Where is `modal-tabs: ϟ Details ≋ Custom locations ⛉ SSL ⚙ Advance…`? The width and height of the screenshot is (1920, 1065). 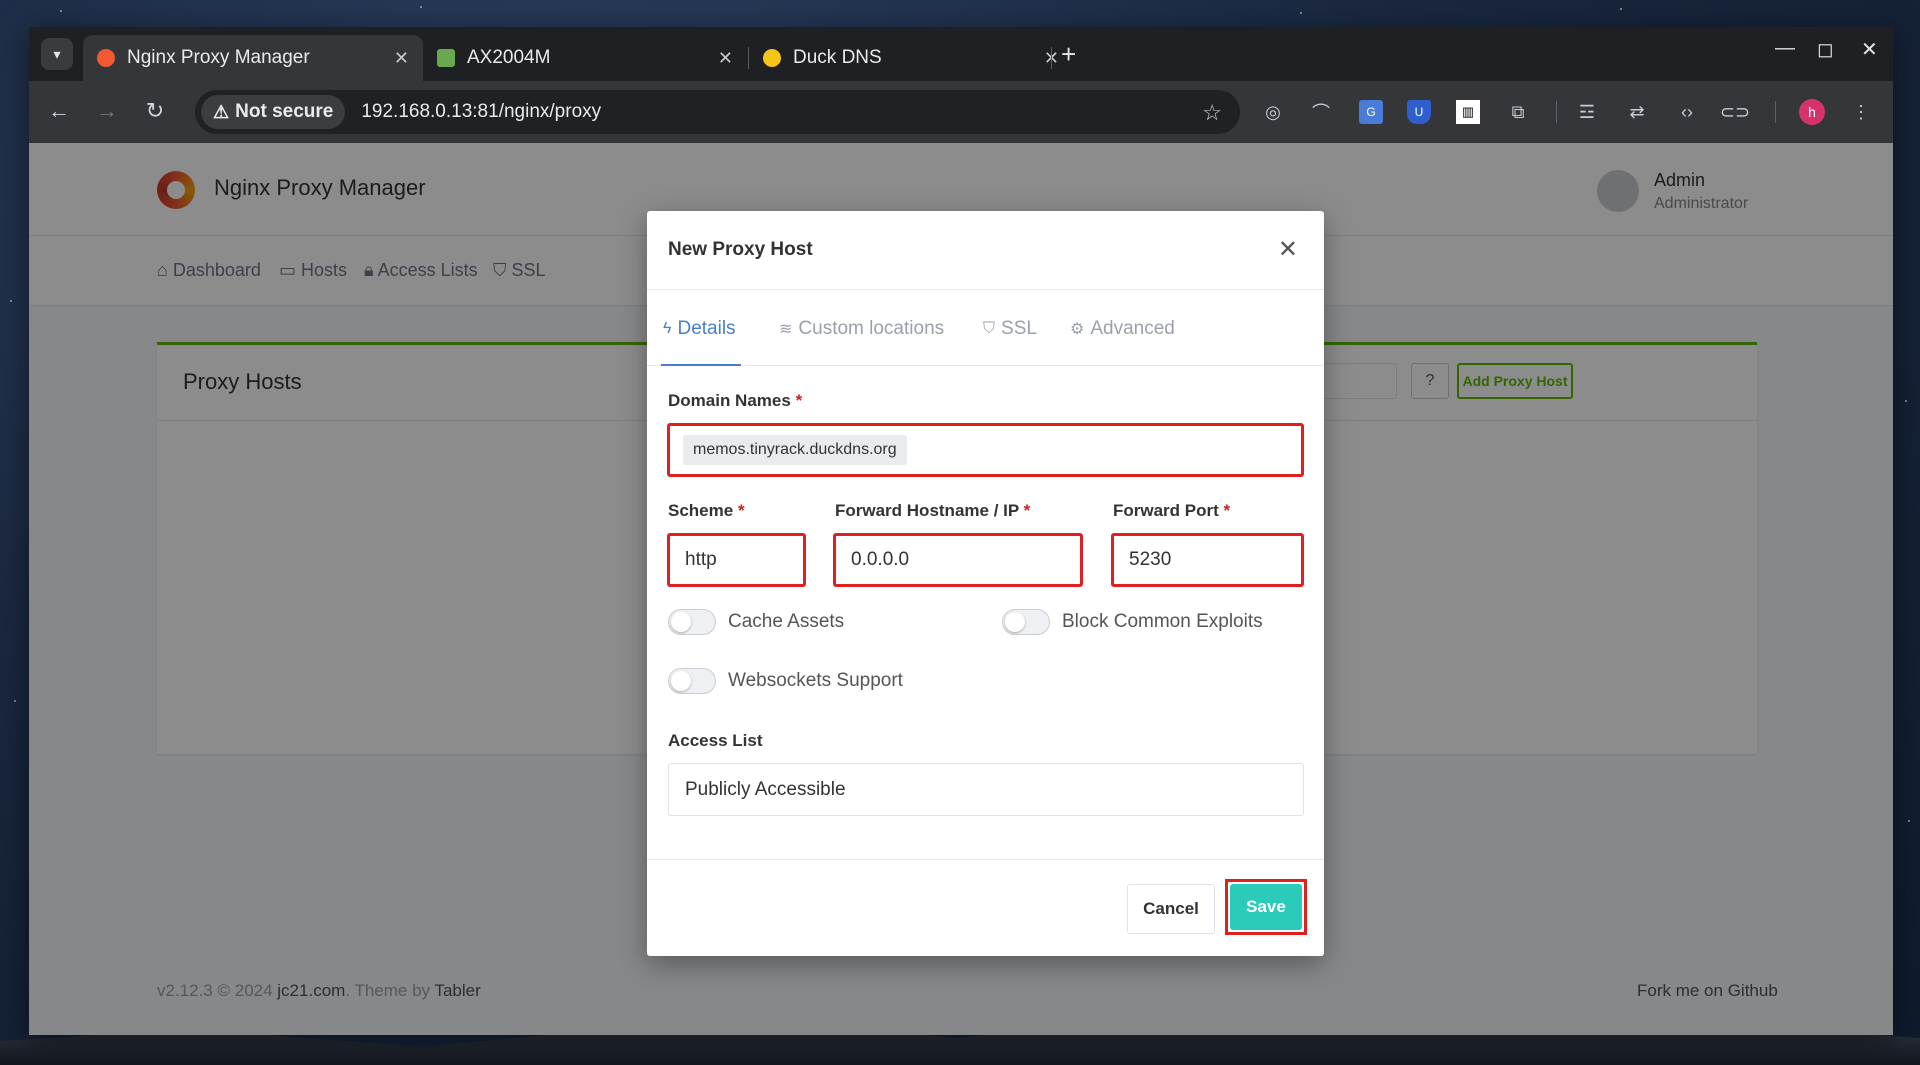
modal-tabs: ϟ Details ≋ Custom locations ⛉ SSL ⚙ Advance… is located at coordinates (985, 328).